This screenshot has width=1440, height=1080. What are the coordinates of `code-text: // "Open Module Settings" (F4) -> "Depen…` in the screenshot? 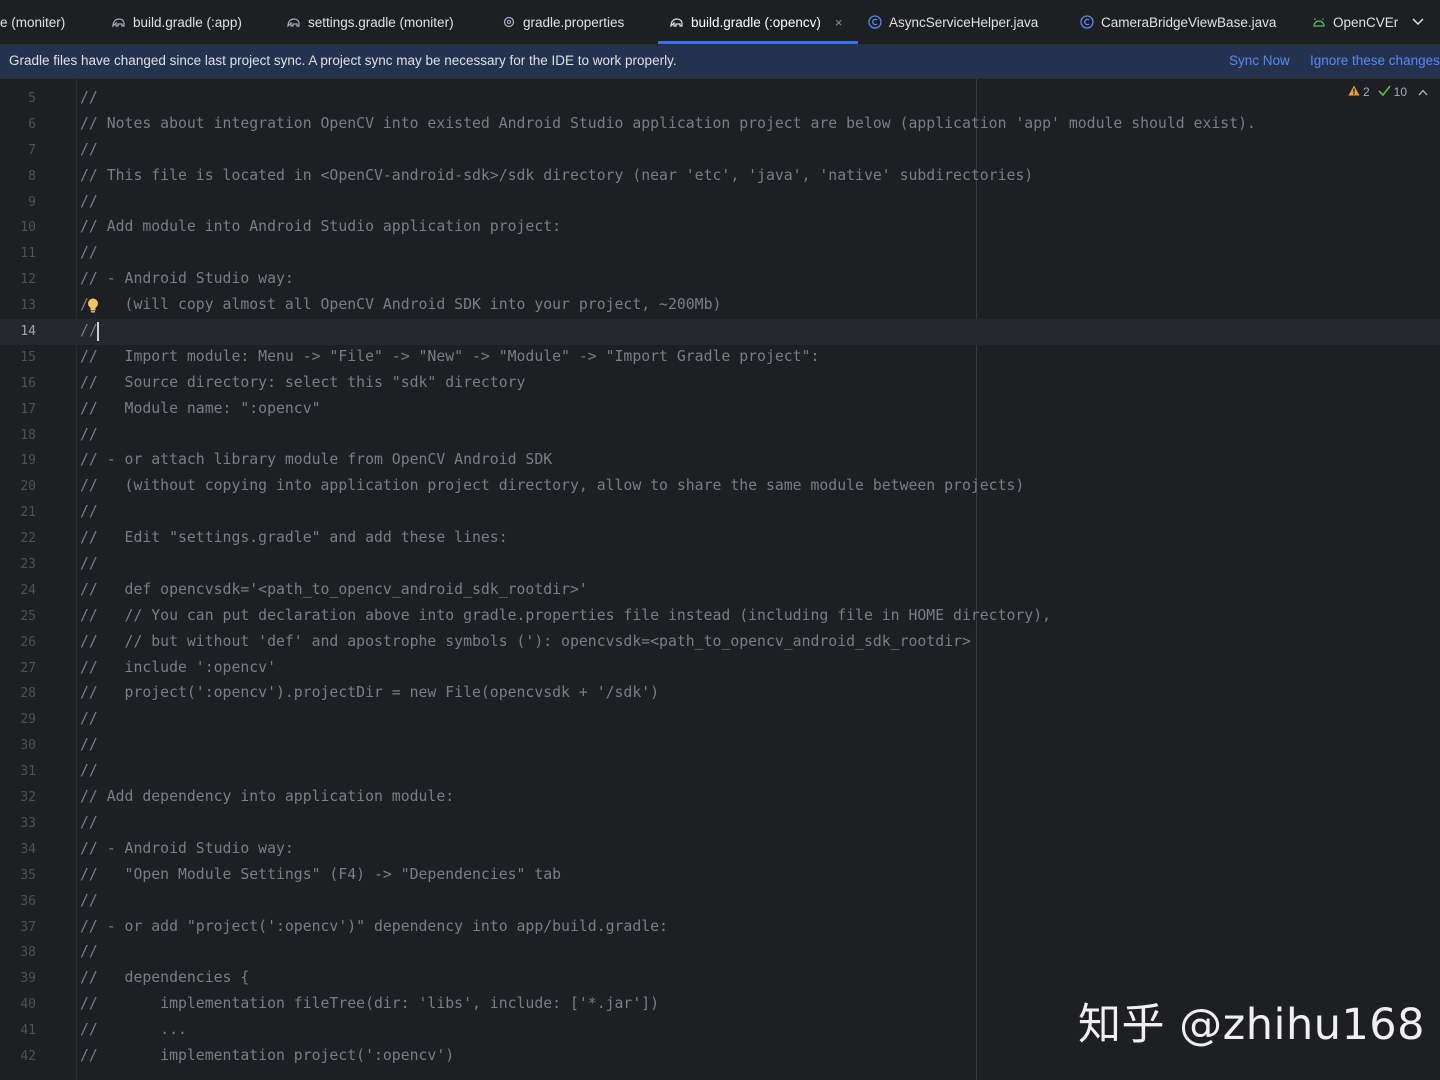 It's located at (321, 874).